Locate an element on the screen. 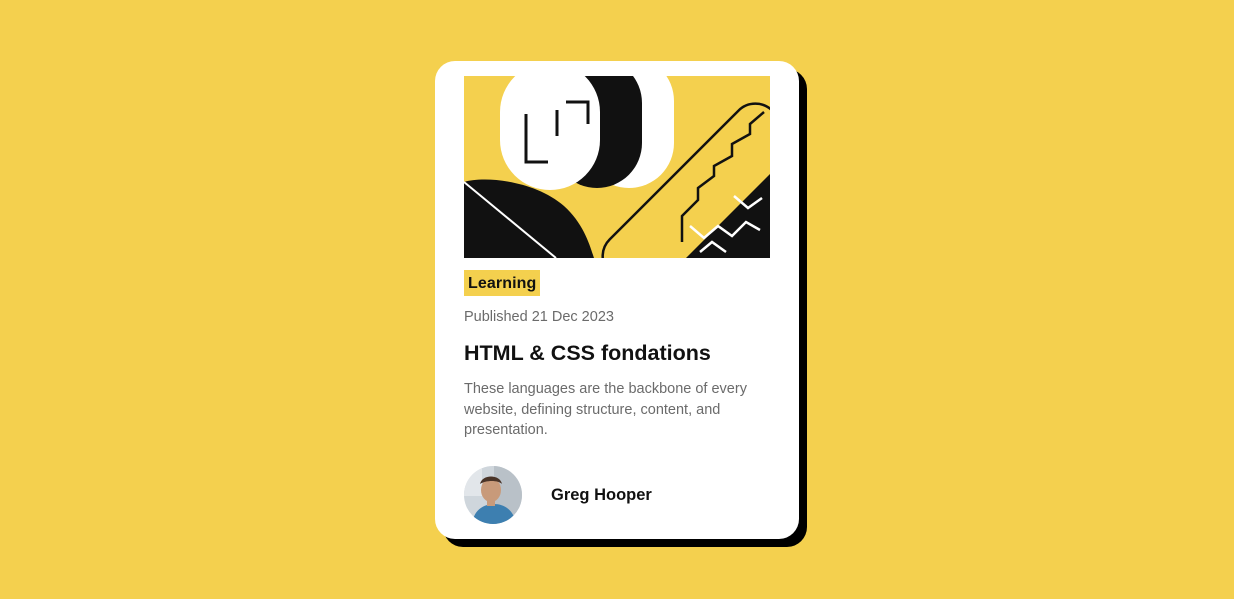 The height and width of the screenshot is (599, 1234). author-info: Greg Hooper is located at coordinates (558, 495).